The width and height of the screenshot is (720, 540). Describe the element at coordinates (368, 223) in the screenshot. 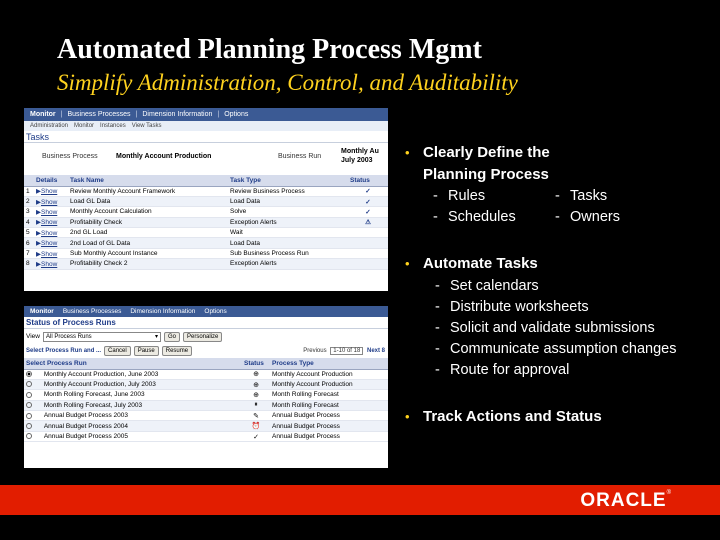

I see `status-icon: ⚠` at that location.